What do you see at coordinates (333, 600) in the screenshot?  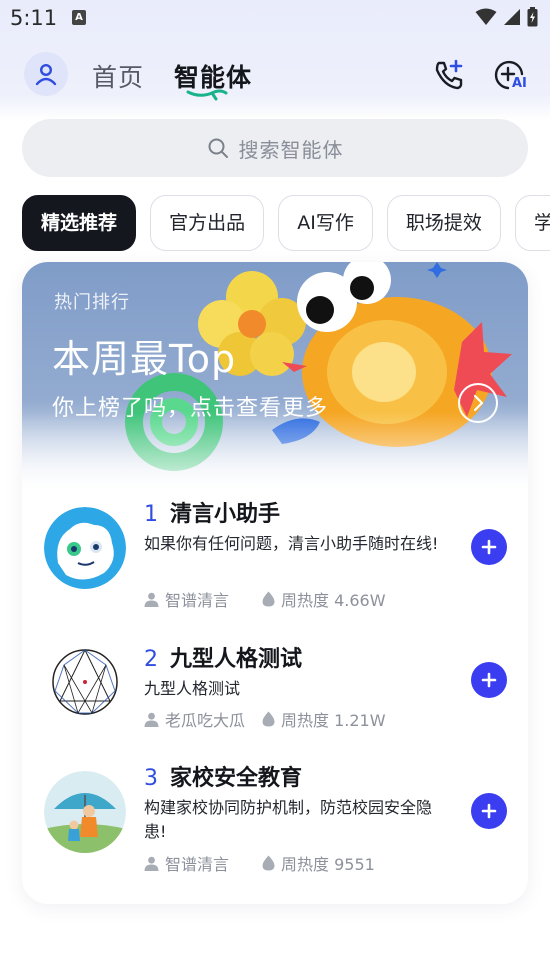 I see `agent-heat-value: 周热度 4.66W` at bounding box center [333, 600].